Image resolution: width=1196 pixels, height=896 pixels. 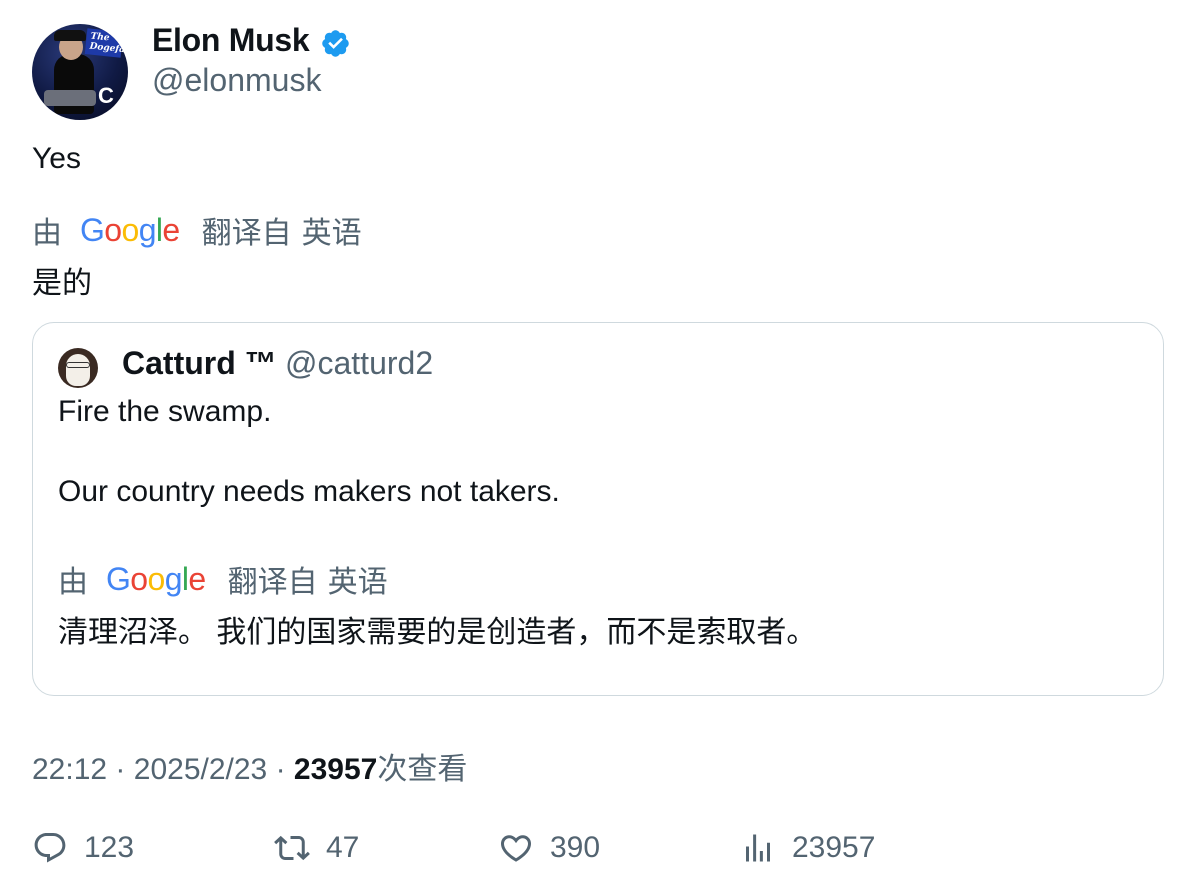 I want to click on quote-text-line2: Our country needs makers not takers., so click(x=309, y=491).